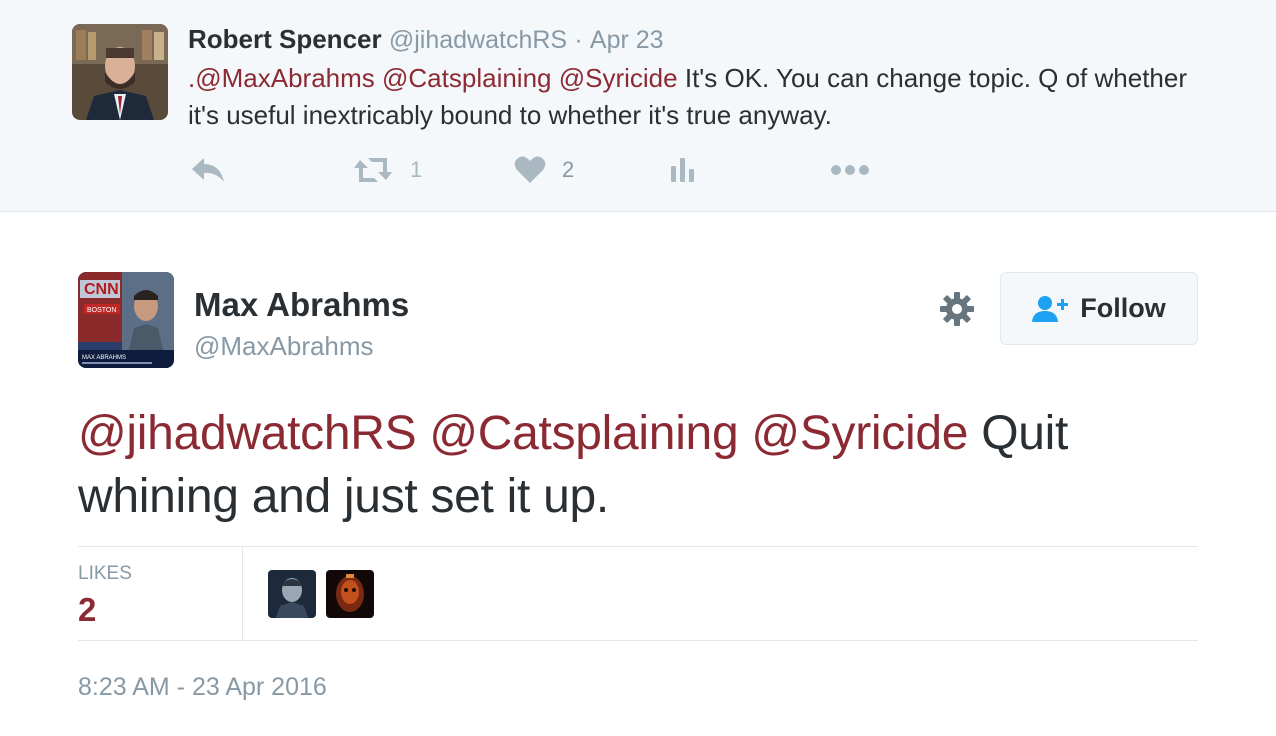 The width and height of the screenshot is (1276, 736). Describe the element at coordinates (1123, 308) in the screenshot. I see `follow-label: Follow` at that location.